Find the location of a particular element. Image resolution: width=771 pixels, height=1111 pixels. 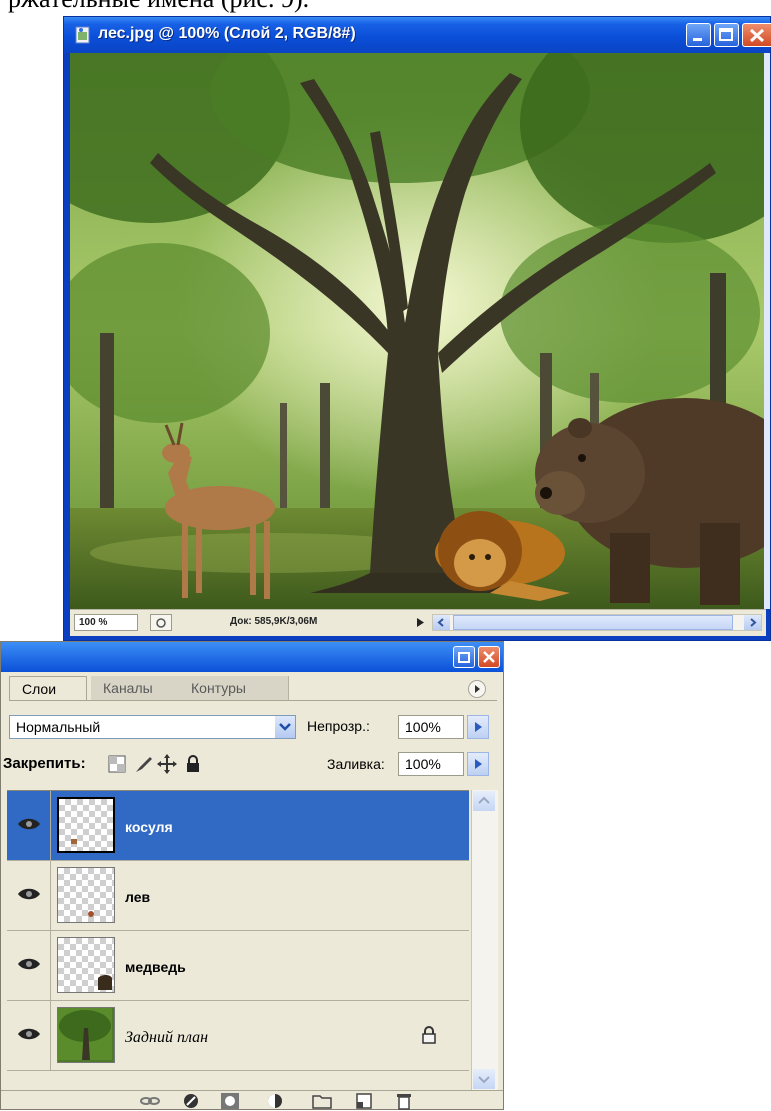

panel-menu-button is located at coordinates (477, 689).